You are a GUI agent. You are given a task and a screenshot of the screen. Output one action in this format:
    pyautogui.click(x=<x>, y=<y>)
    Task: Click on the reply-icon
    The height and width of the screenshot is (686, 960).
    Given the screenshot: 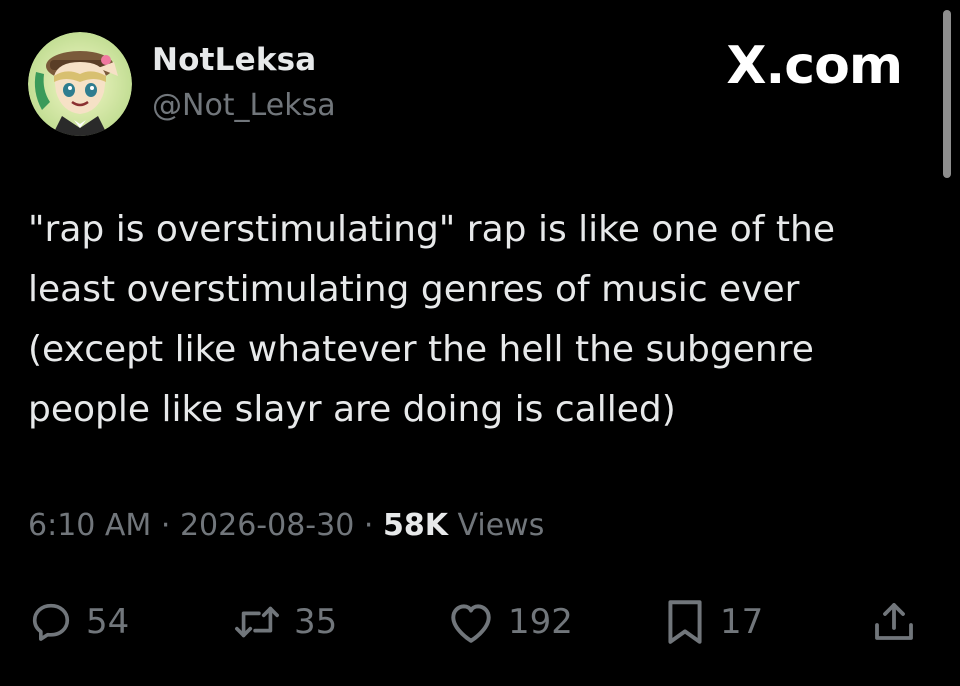 What is the action you would take?
    pyautogui.click(x=51, y=622)
    